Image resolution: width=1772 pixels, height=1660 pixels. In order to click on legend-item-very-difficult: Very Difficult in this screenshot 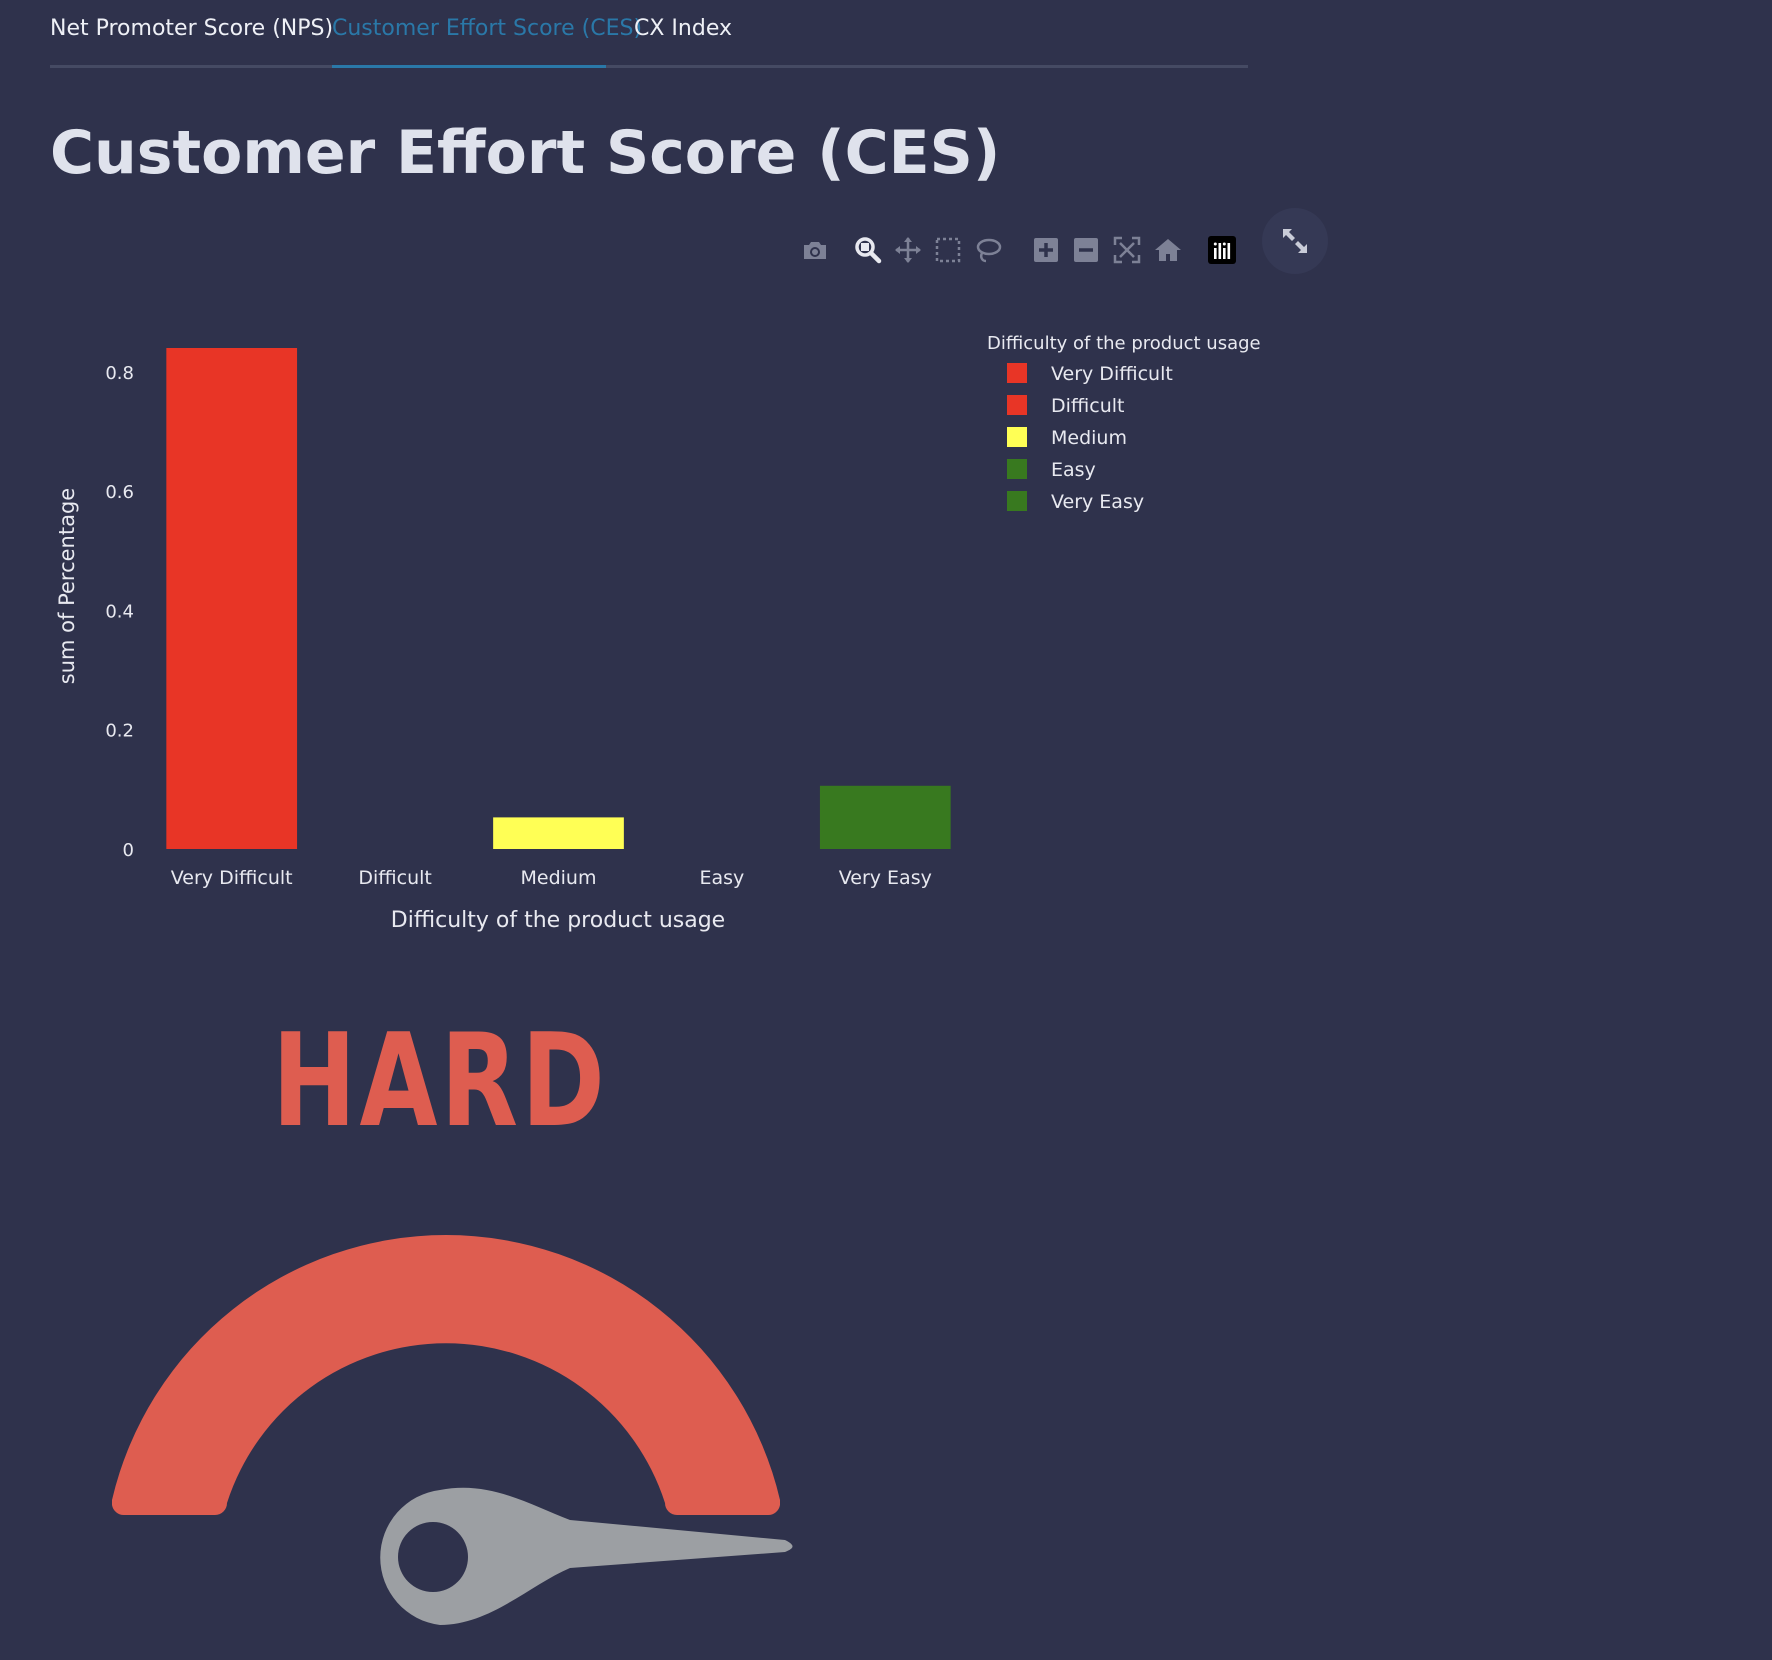, I will do `click(1090, 374)`.